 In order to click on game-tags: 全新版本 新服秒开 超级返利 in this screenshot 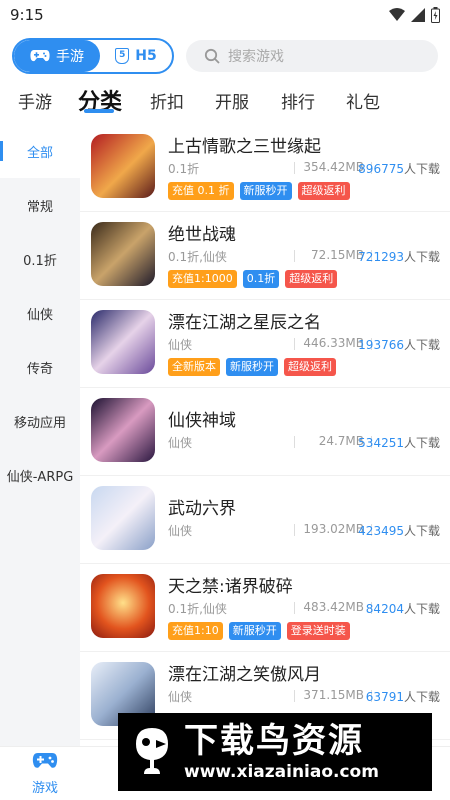, I will do `click(252, 367)`.